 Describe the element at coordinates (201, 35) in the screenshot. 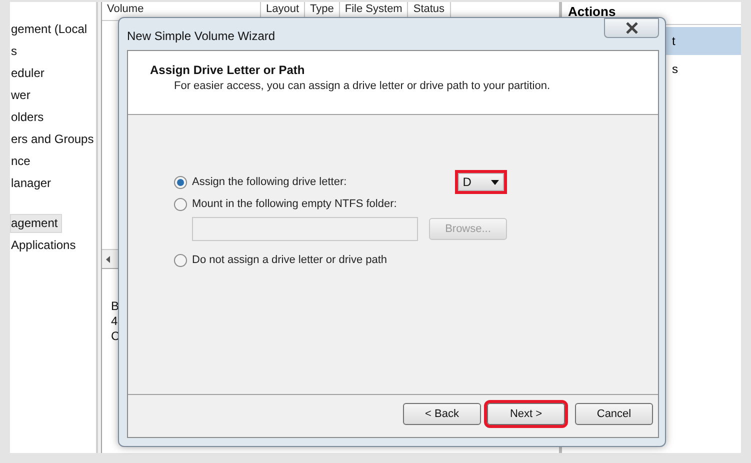

I see `dialog-title: New Simple Volume Wizard` at that location.